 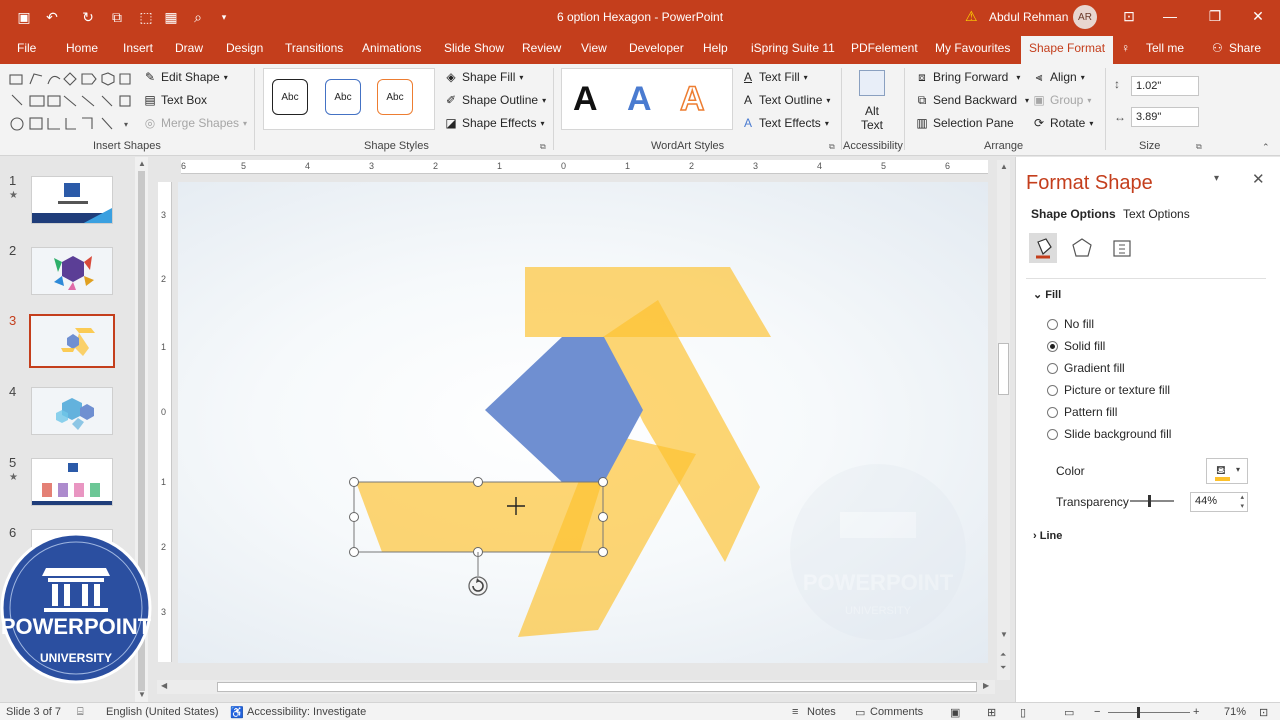 I want to click on tab-view: View, so click(x=594, y=48).